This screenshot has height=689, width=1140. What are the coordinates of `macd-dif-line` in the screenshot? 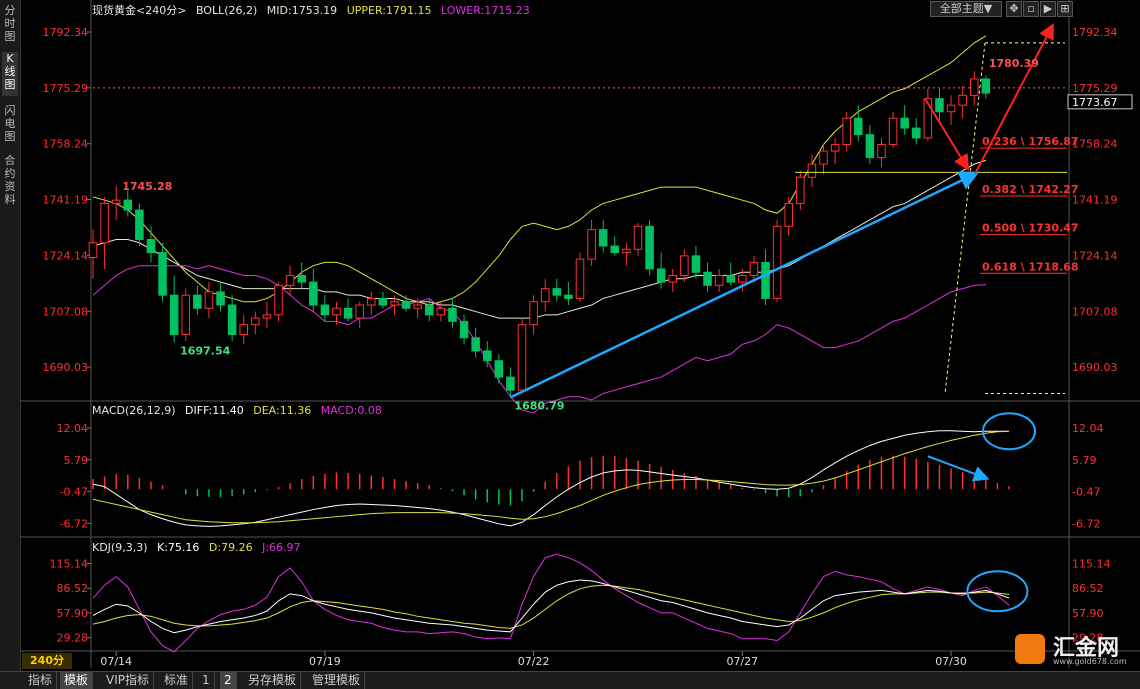 It's located at (551, 478).